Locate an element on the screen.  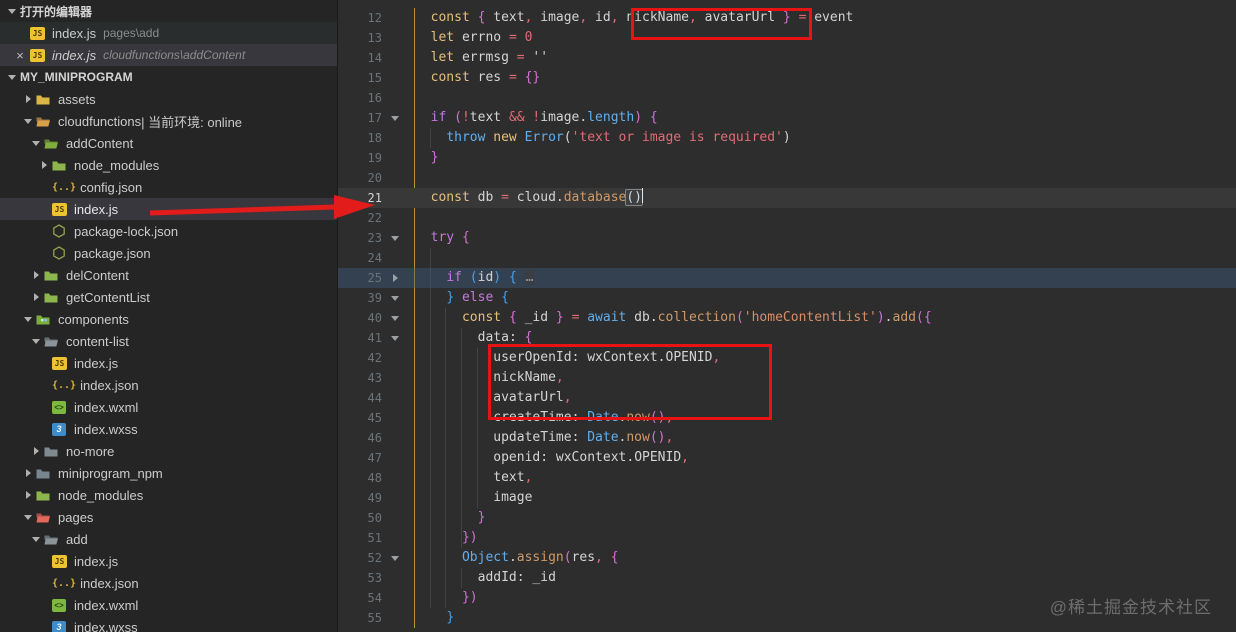
code-line-52: 52 Object.assign(res, { is located at coordinates (787, 558).